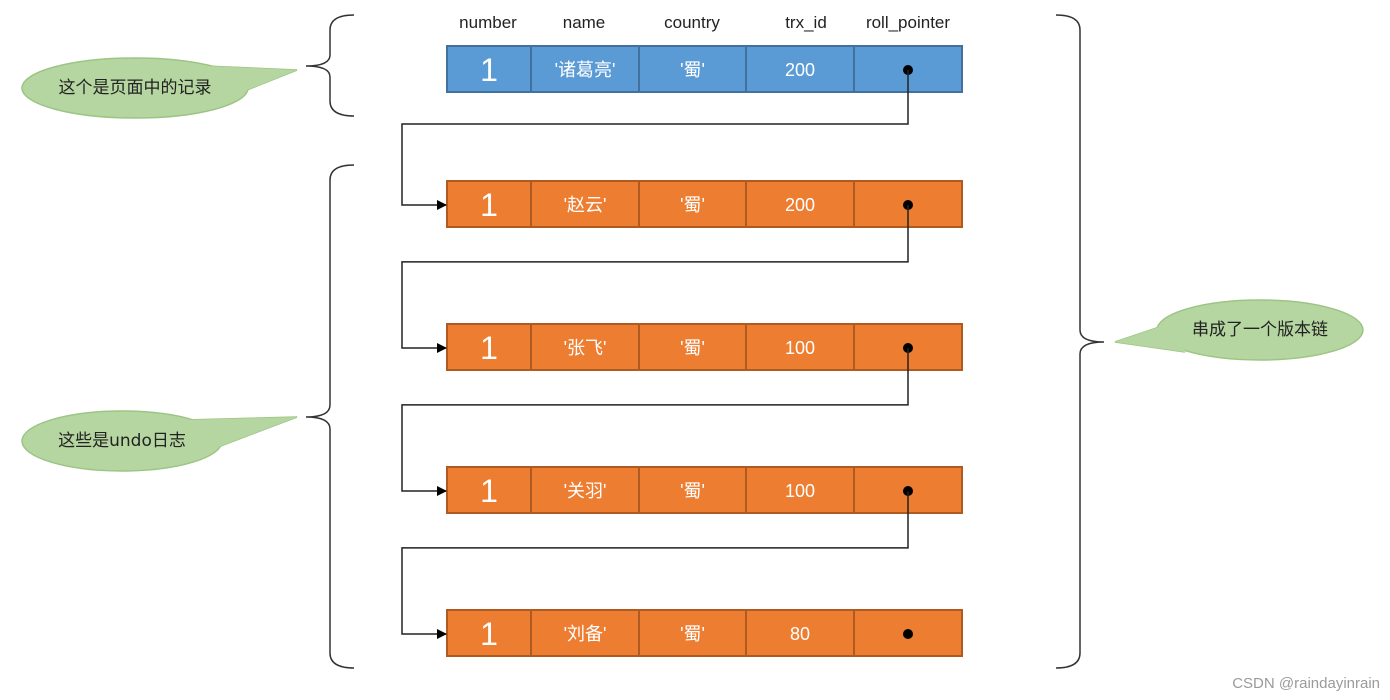  I want to click on callout-record: 这个是页面中的记录, so click(159, 88).